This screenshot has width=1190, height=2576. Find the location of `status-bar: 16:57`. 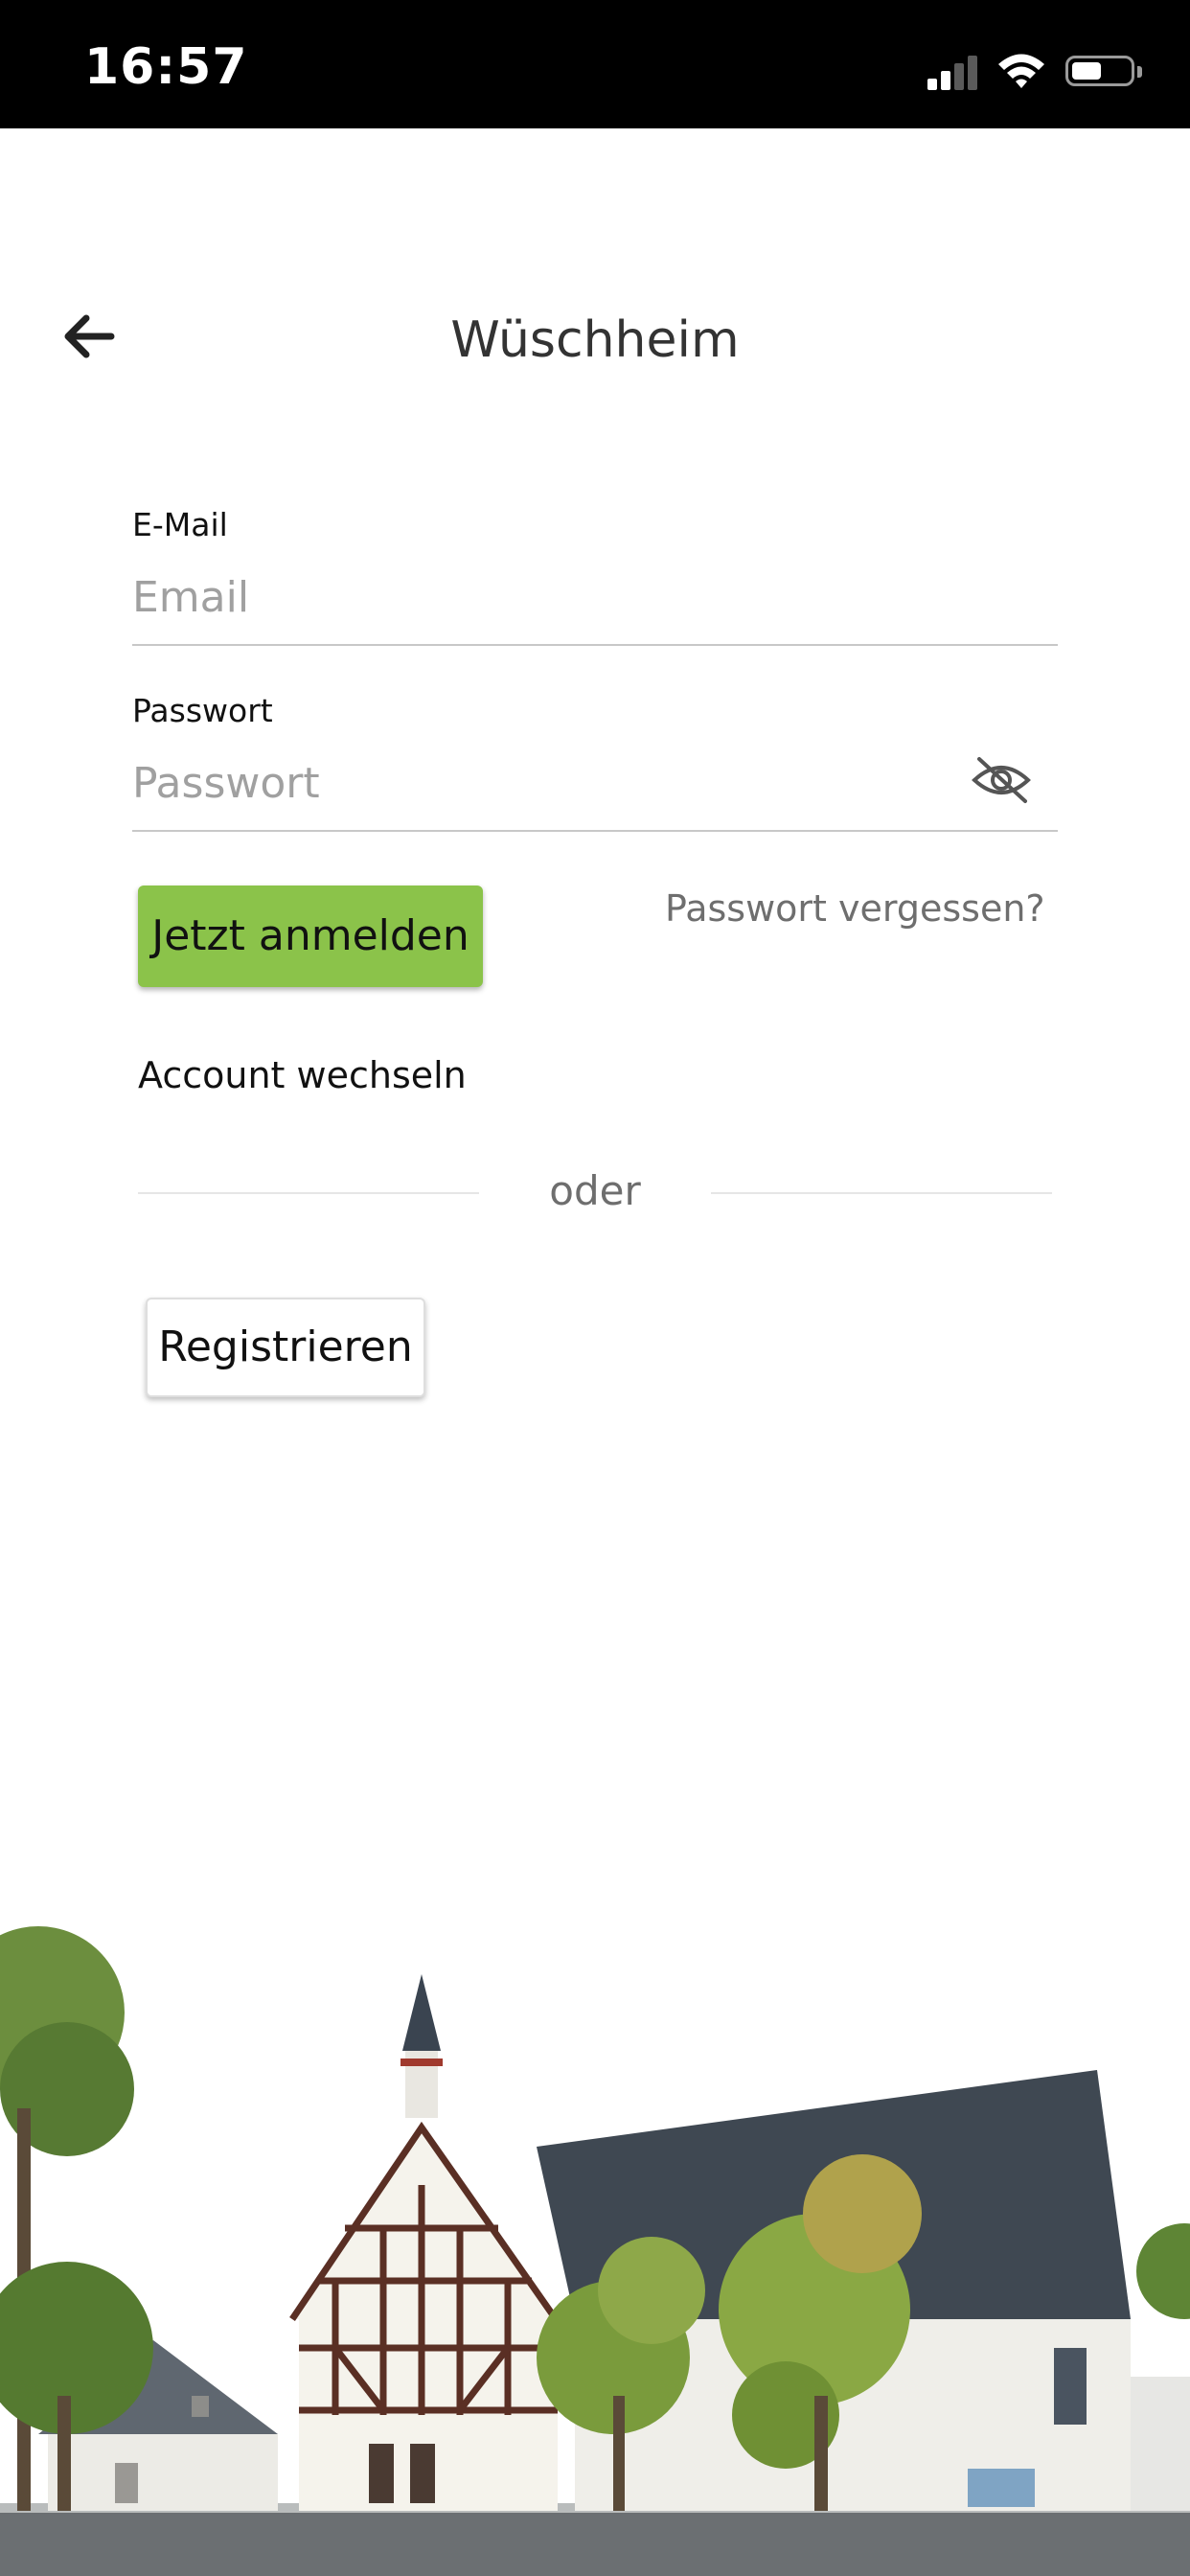

status-bar: 16:57 is located at coordinates (595, 64).